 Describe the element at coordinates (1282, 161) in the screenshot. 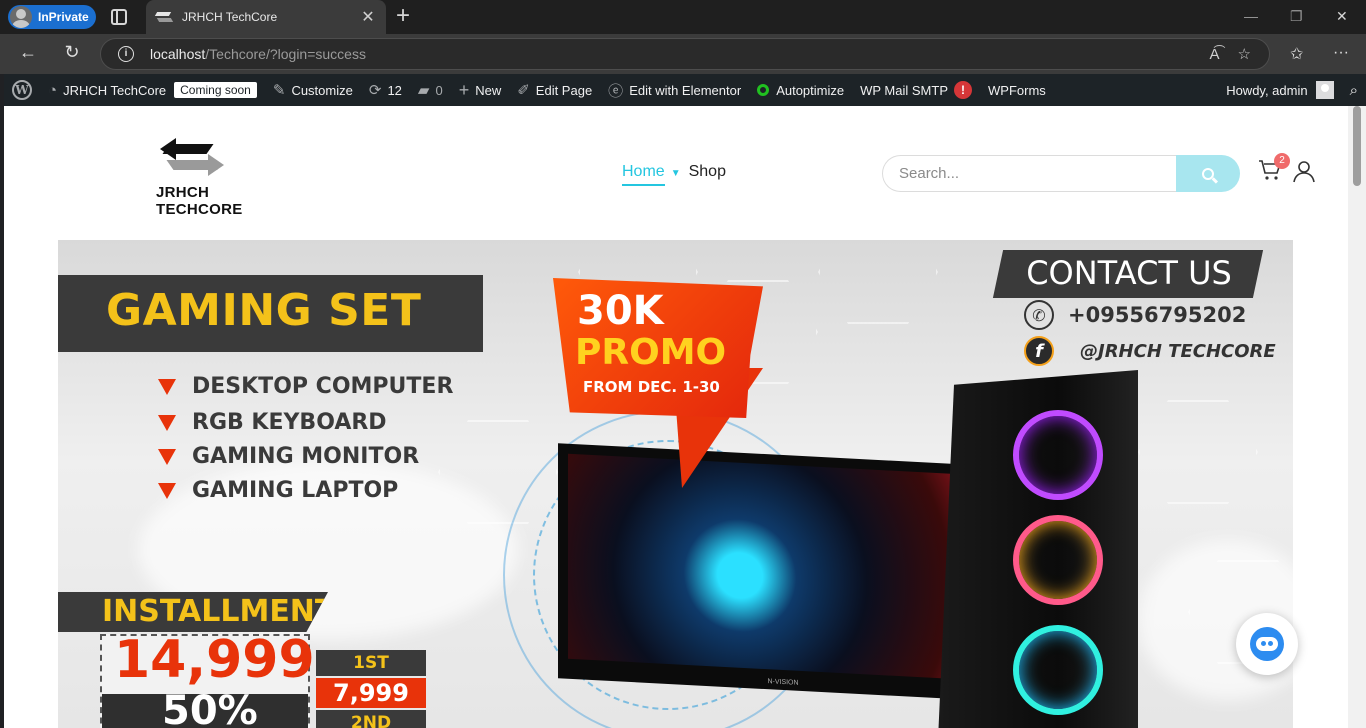

I see `cart-count-badge: 2` at that location.